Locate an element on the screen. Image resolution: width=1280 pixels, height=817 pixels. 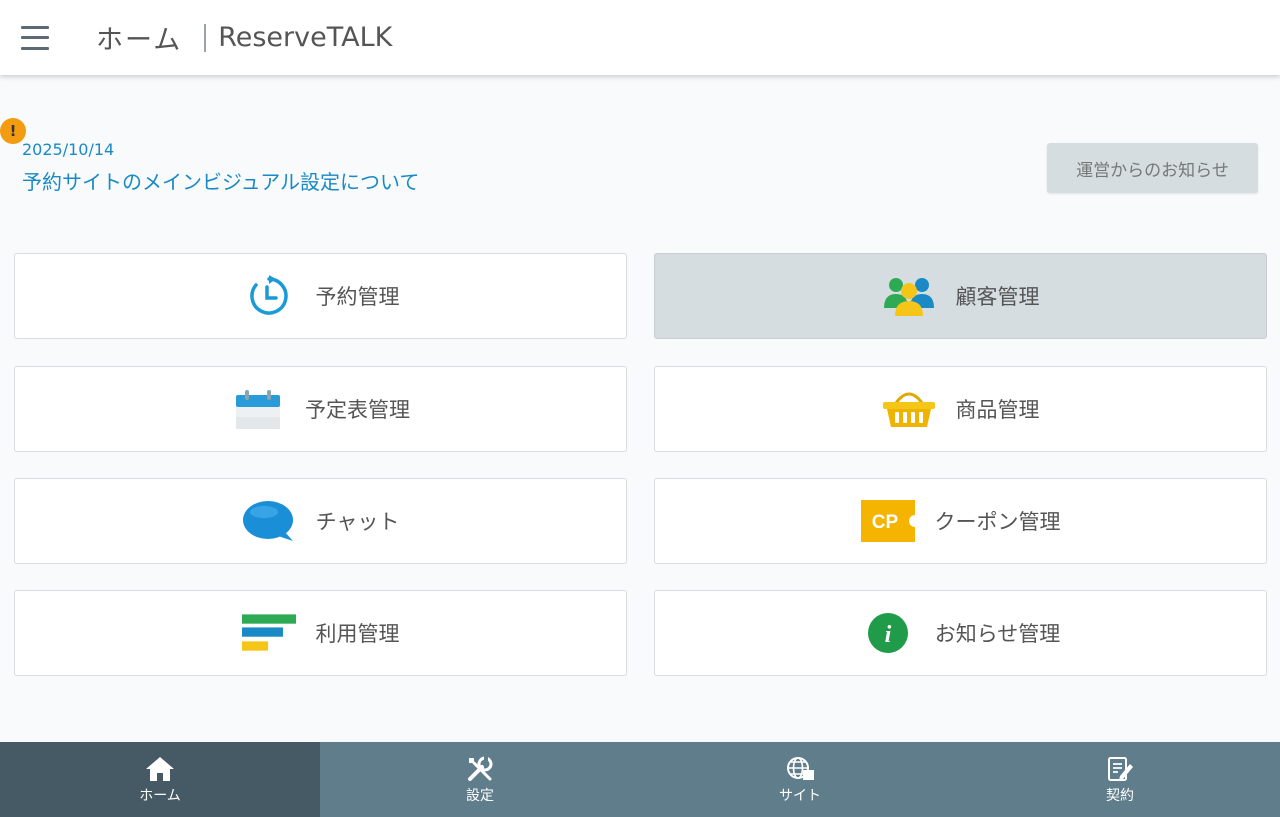
clock-icon is located at coordinates (269, 296).